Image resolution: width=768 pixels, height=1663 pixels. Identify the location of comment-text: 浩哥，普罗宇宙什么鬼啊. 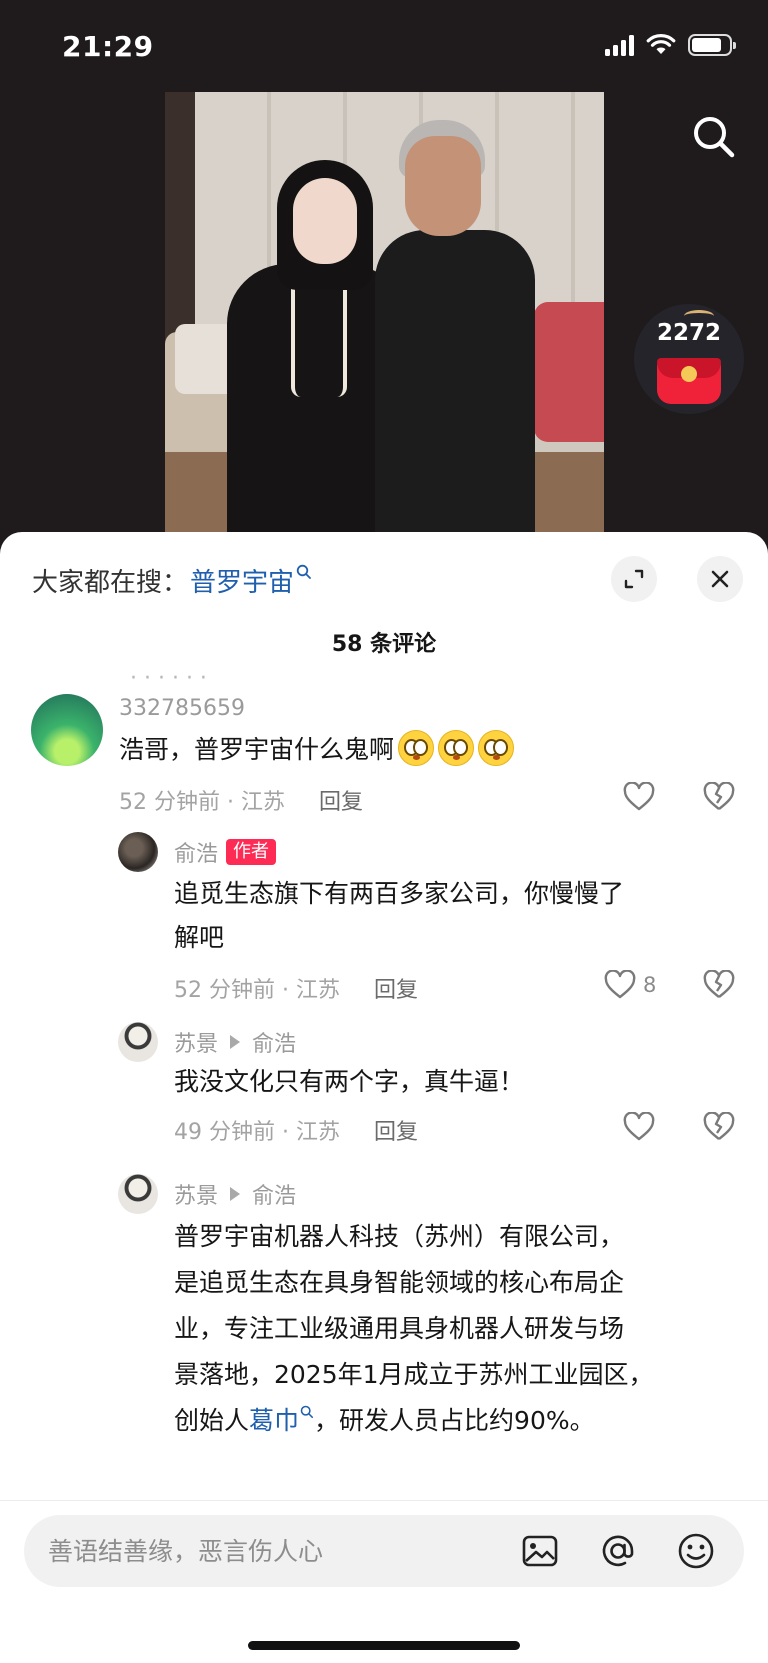
(317, 750).